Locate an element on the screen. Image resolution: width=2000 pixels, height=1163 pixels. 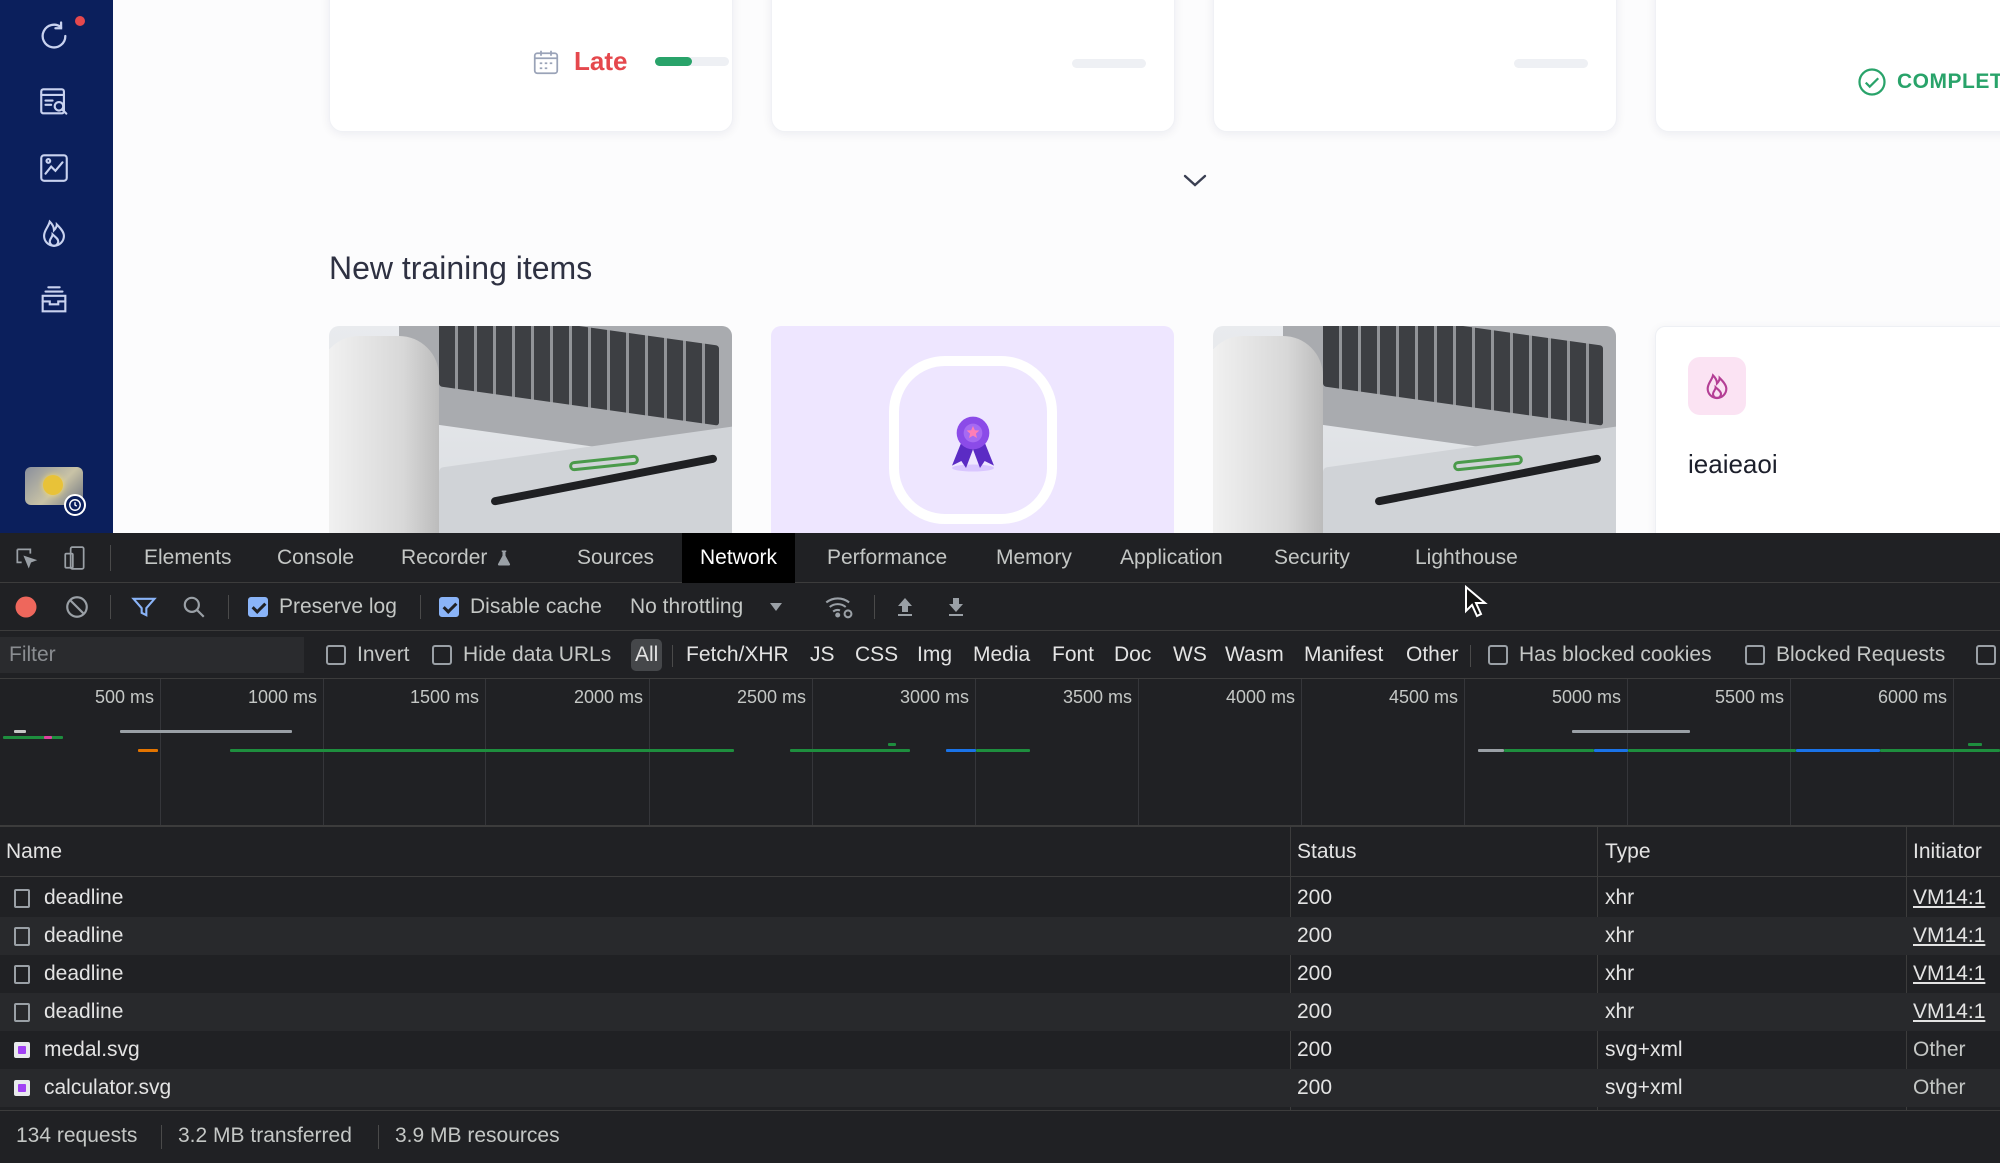
clear-button is located at coordinates (77, 607).